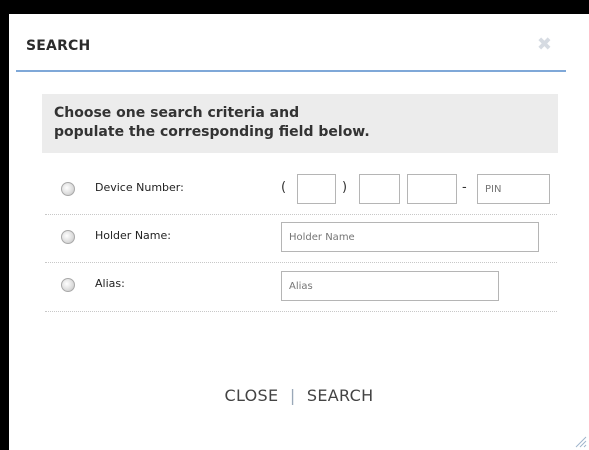 The image size is (589, 450). Describe the element at coordinates (133, 235) in the screenshot. I see `holder-name-label: Holder Name:` at that location.